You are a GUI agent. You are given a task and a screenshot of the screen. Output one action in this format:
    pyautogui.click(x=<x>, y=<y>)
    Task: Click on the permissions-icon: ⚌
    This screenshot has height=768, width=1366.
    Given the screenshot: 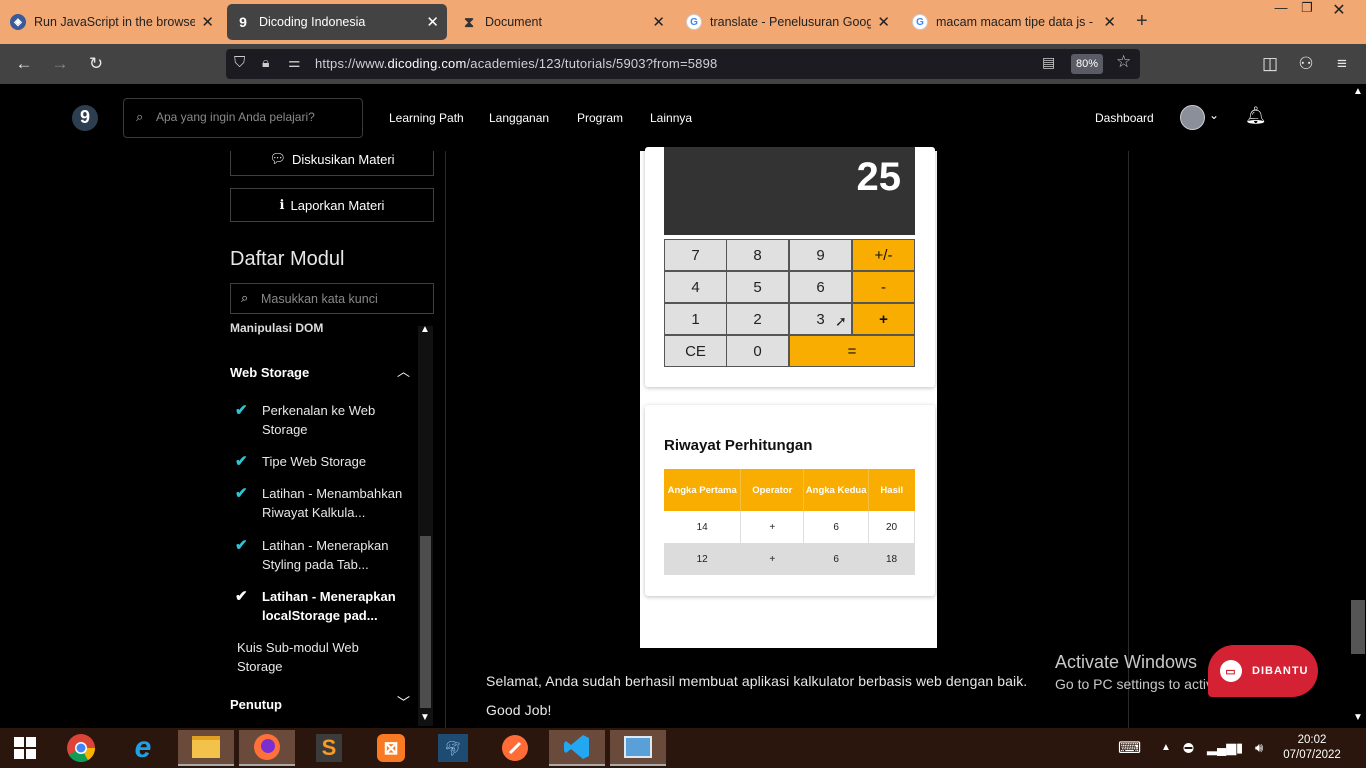 What is the action you would take?
    pyautogui.click(x=294, y=62)
    